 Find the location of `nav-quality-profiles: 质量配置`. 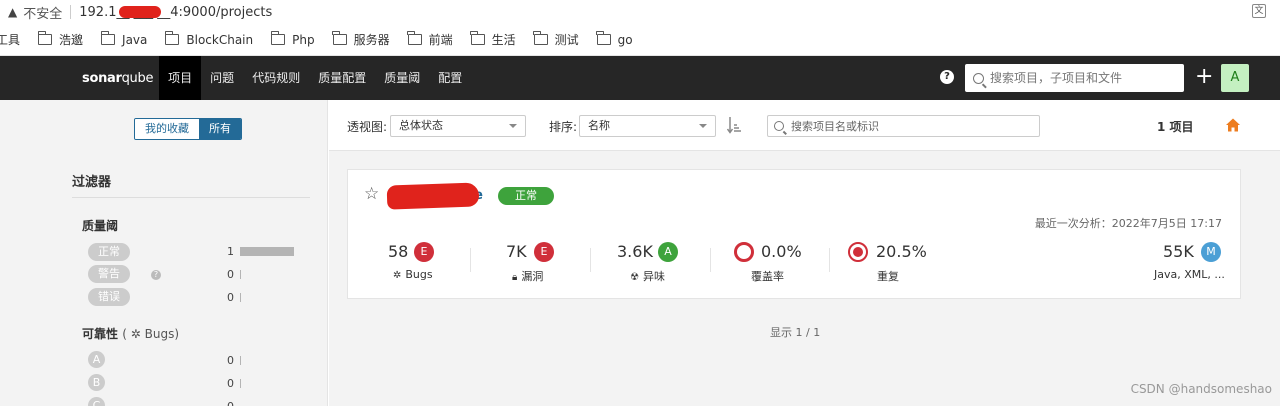

nav-quality-profiles: 质量配置 is located at coordinates (342, 78).